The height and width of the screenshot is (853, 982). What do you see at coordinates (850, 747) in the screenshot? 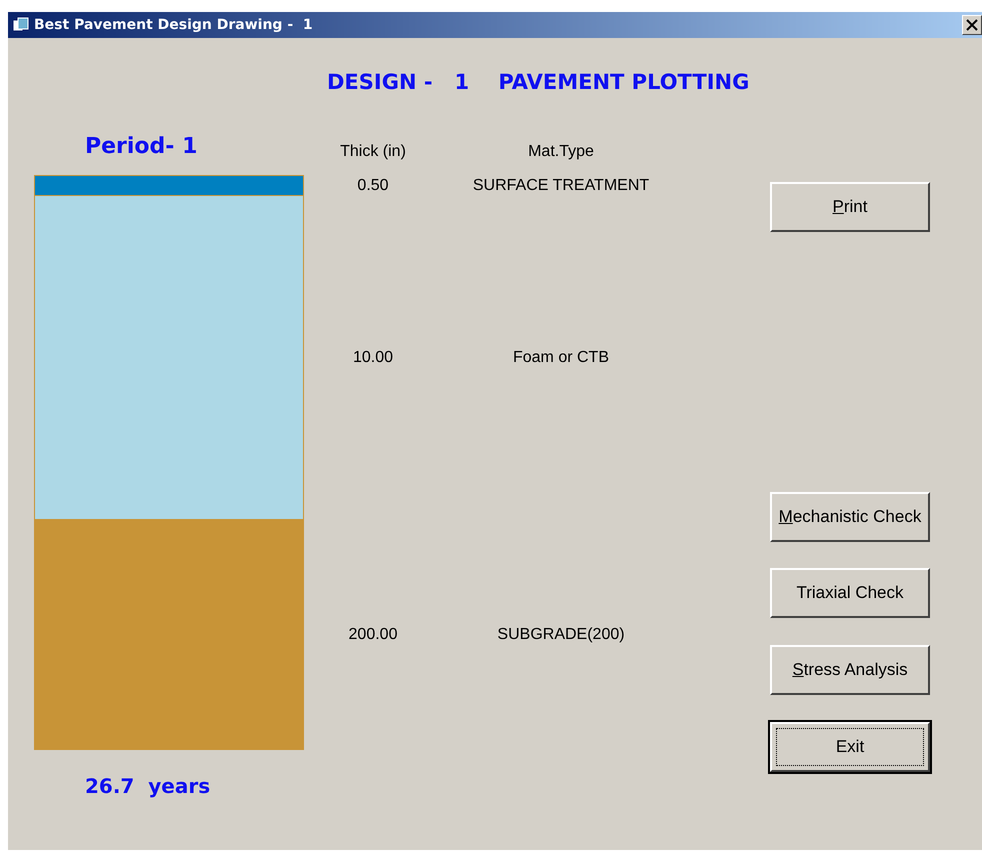
I see `action-button: Exit` at bounding box center [850, 747].